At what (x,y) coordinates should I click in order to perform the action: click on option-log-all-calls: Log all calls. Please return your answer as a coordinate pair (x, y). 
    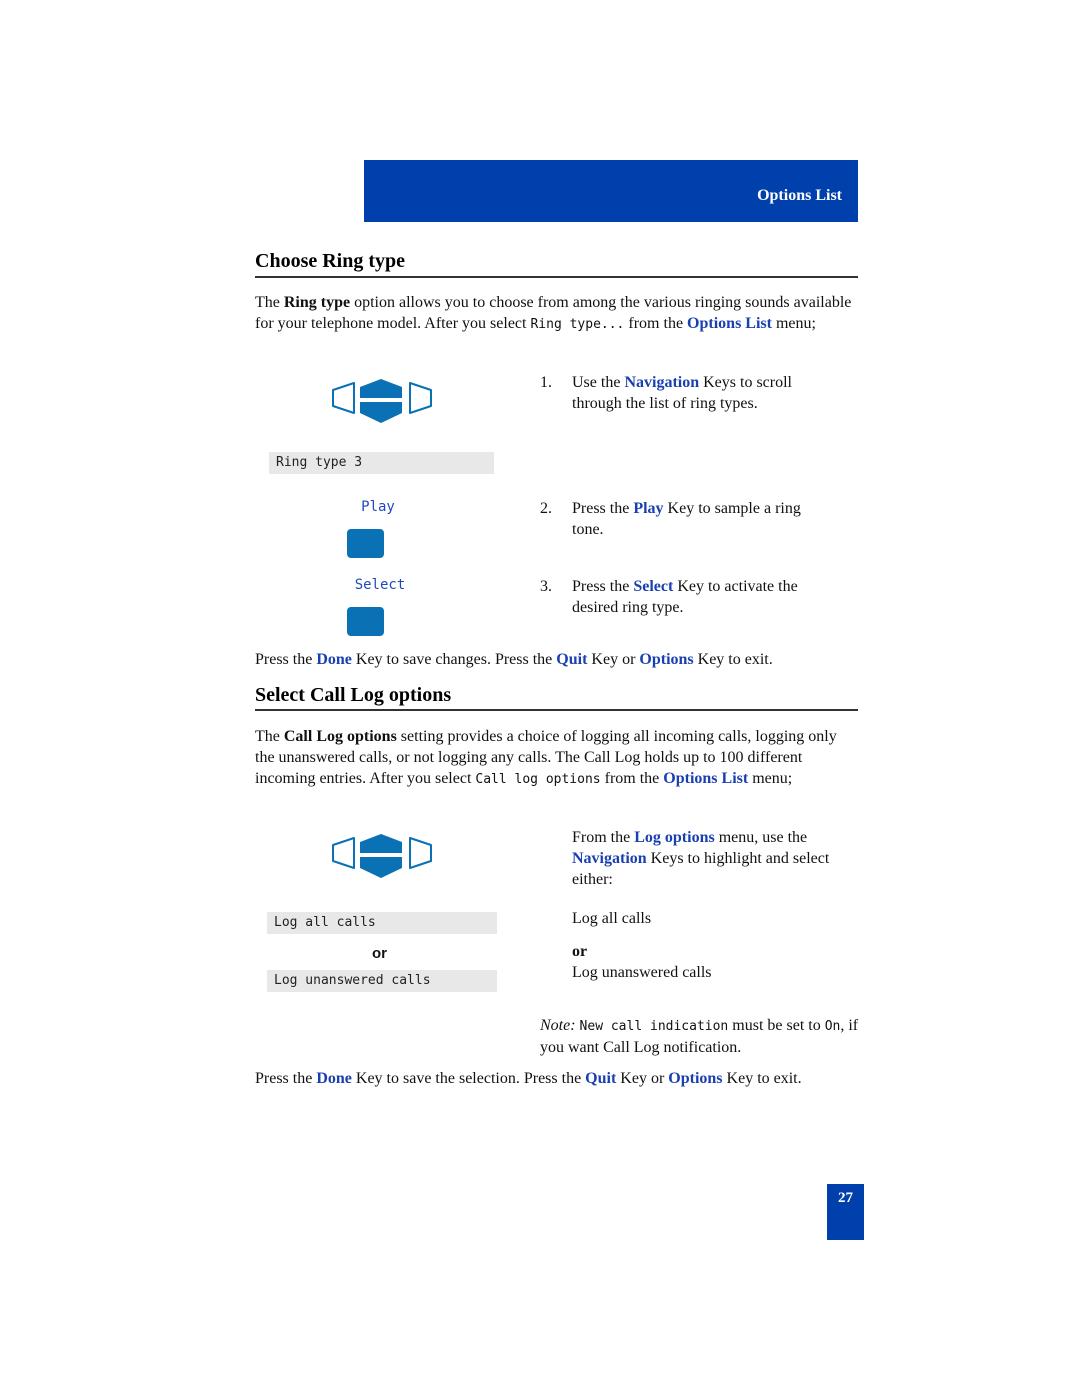
    Looking at the image, I should click on (612, 918).